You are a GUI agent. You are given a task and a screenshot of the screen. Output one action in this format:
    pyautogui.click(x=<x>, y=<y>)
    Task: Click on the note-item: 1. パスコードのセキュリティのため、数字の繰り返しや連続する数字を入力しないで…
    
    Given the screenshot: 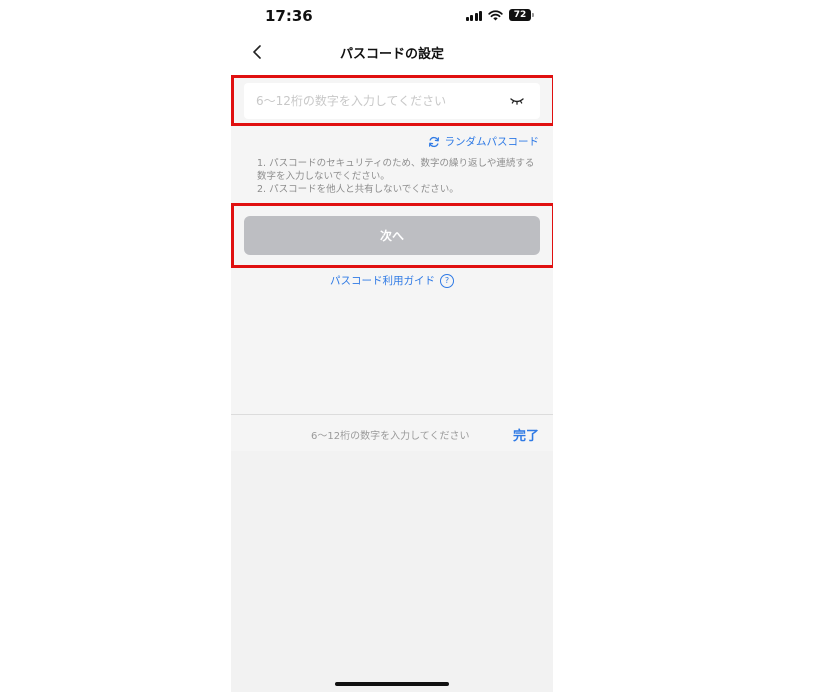 What is the action you would take?
    pyautogui.click(x=396, y=170)
    